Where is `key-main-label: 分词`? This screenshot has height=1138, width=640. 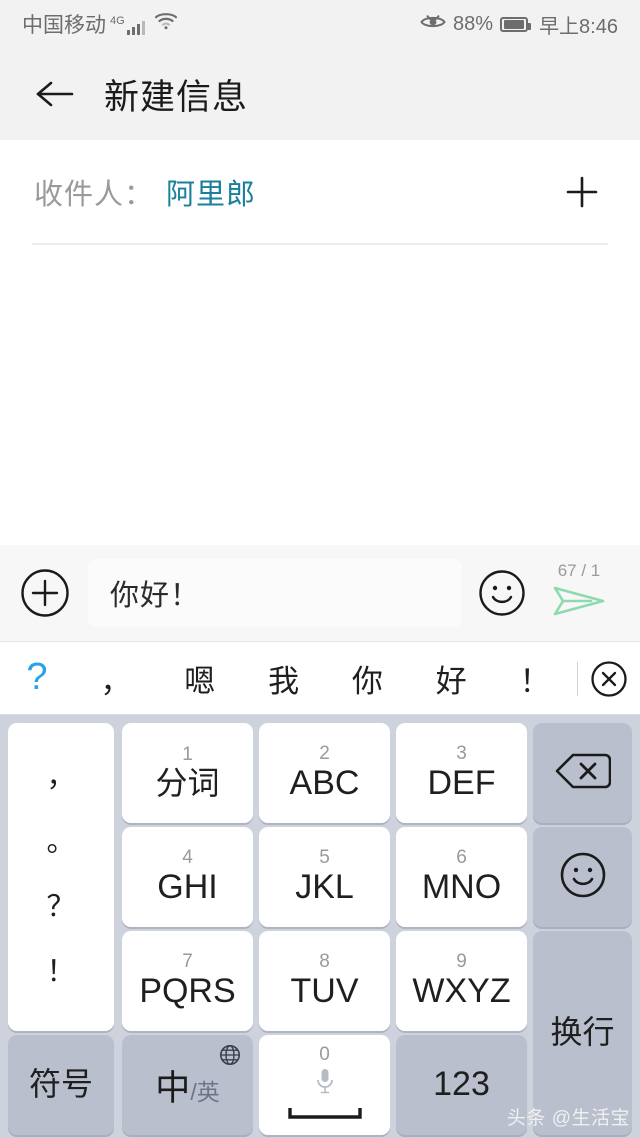 key-main-label: 分词 is located at coordinates (187, 783).